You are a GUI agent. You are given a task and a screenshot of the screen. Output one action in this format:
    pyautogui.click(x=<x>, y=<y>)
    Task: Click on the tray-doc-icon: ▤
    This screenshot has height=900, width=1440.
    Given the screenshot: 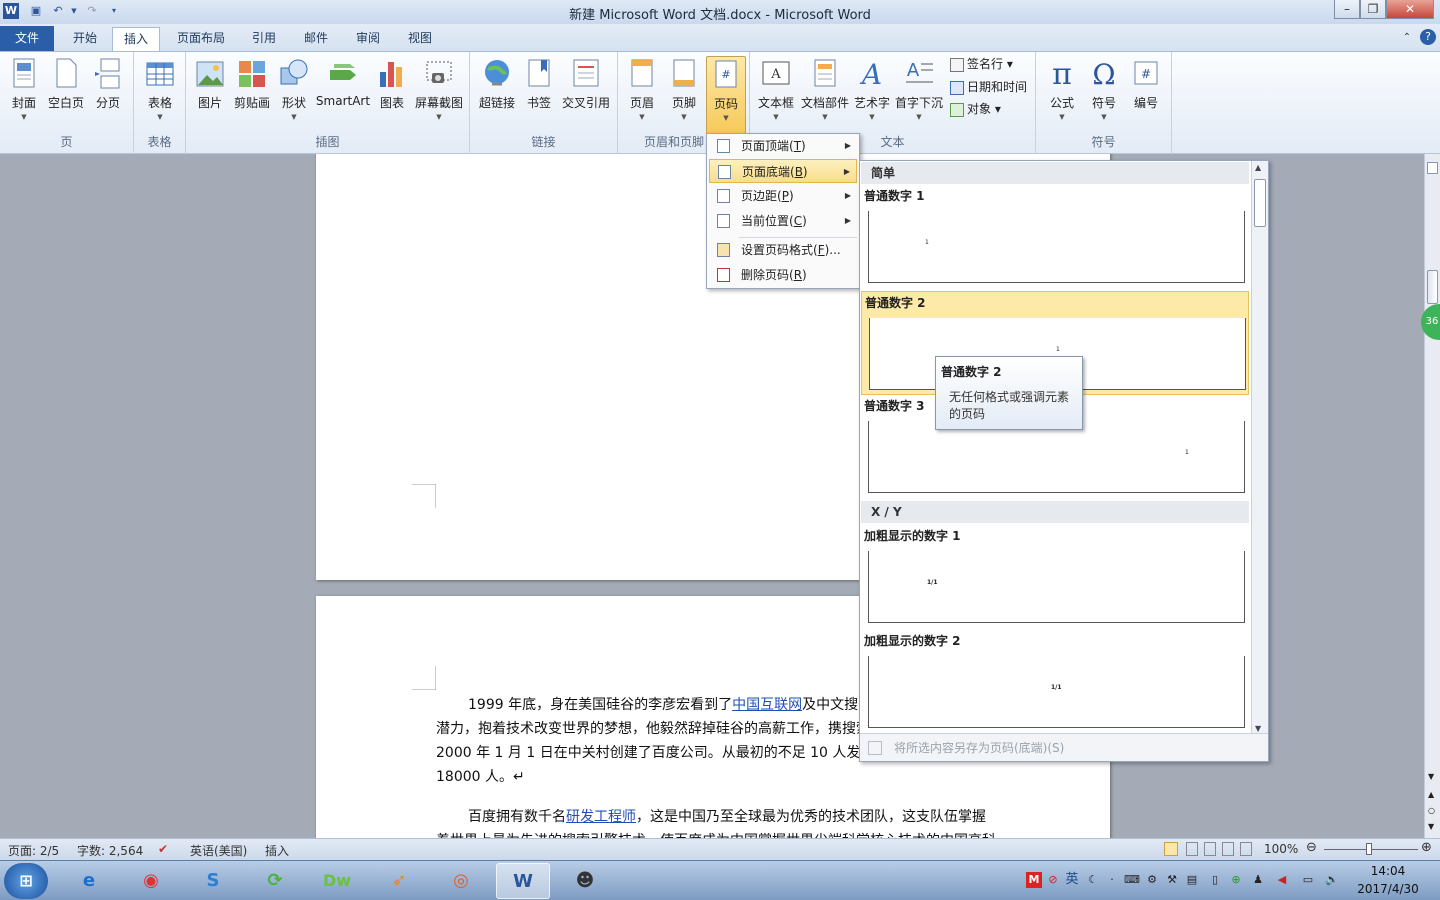 What is the action you would take?
    pyautogui.click(x=1192, y=880)
    